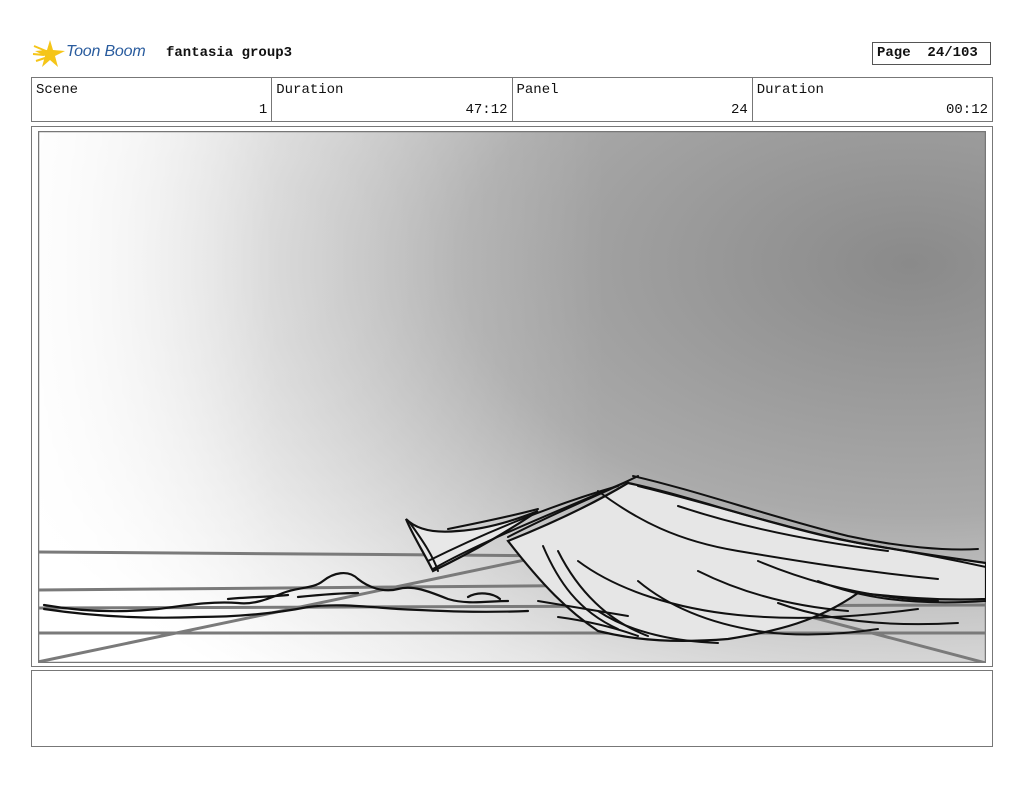  Describe the element at coordinates (57, 90) in the screenshot. I see `scene-label: Scene` at that location.